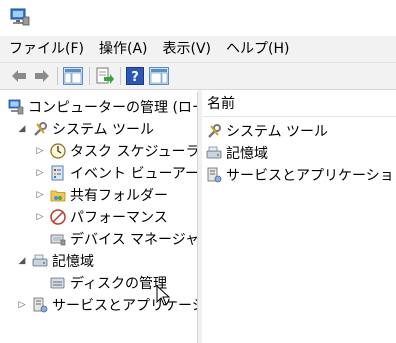  What do you see at coordinates (58, 151) in the screenshot?
I see `clock-icon` at bounding box center [58, 151].